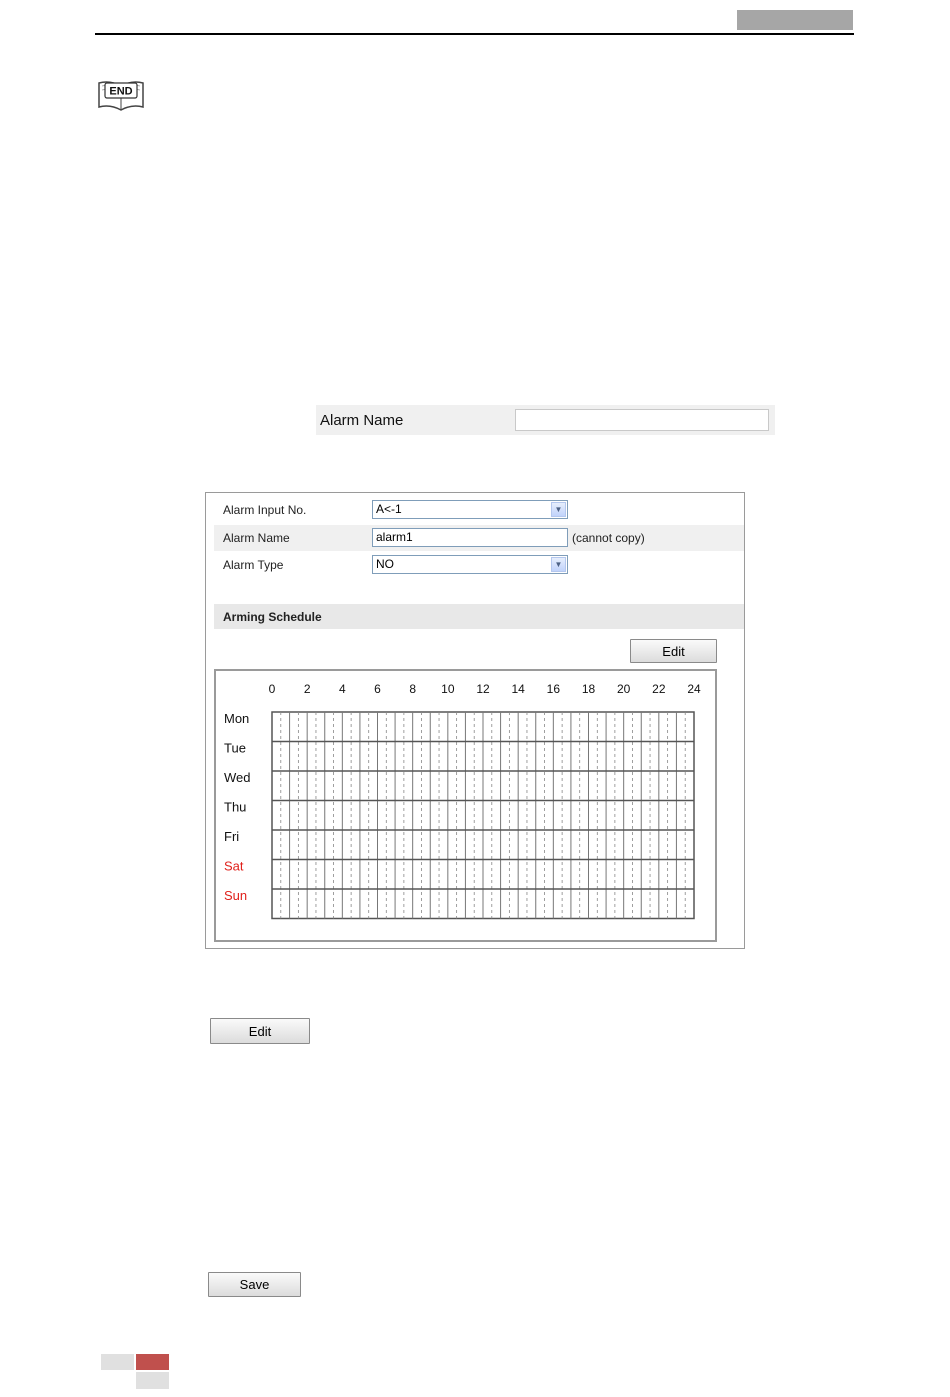 The image size is (950, 1397). I want to click on day-label: Sat, so click(234, 866).